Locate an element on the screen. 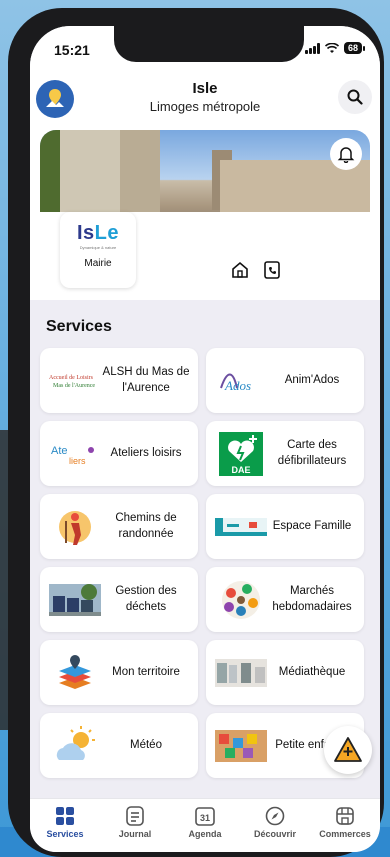 Image resolution: width=390 pixels, height=857 pixels. svg-text: Mas de l'Aurence is located at coordinates (74, 386).